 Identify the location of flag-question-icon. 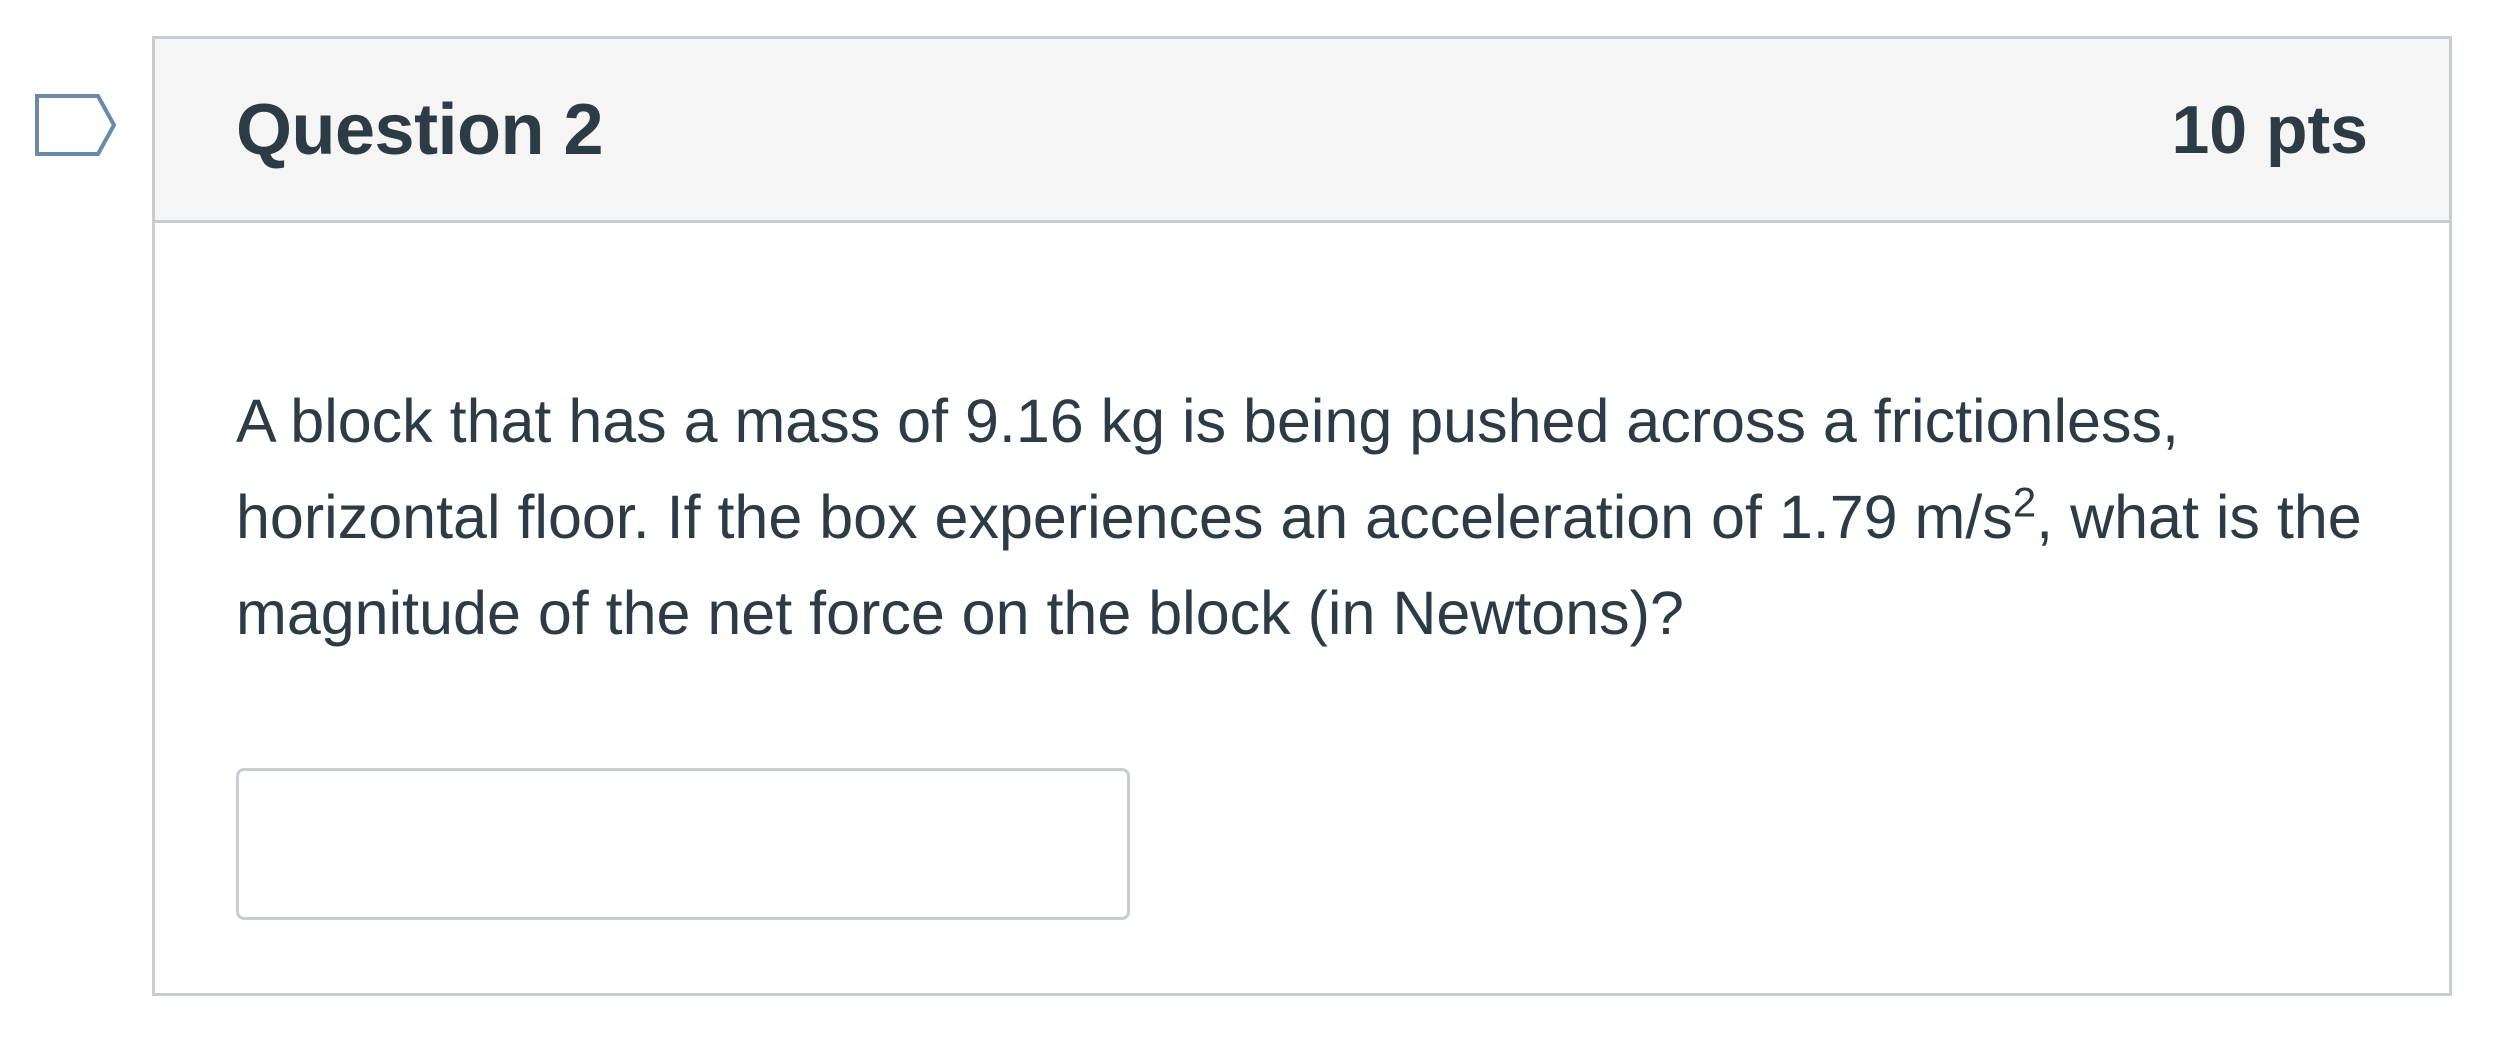
(76, 125).